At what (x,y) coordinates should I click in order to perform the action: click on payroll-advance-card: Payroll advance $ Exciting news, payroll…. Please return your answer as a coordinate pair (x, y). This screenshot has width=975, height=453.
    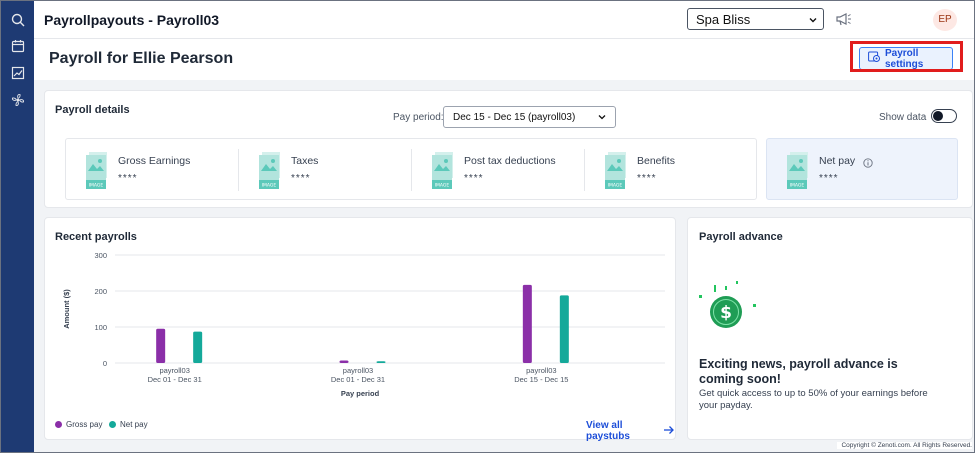
    Looking at the image, I should click on (830, 328).